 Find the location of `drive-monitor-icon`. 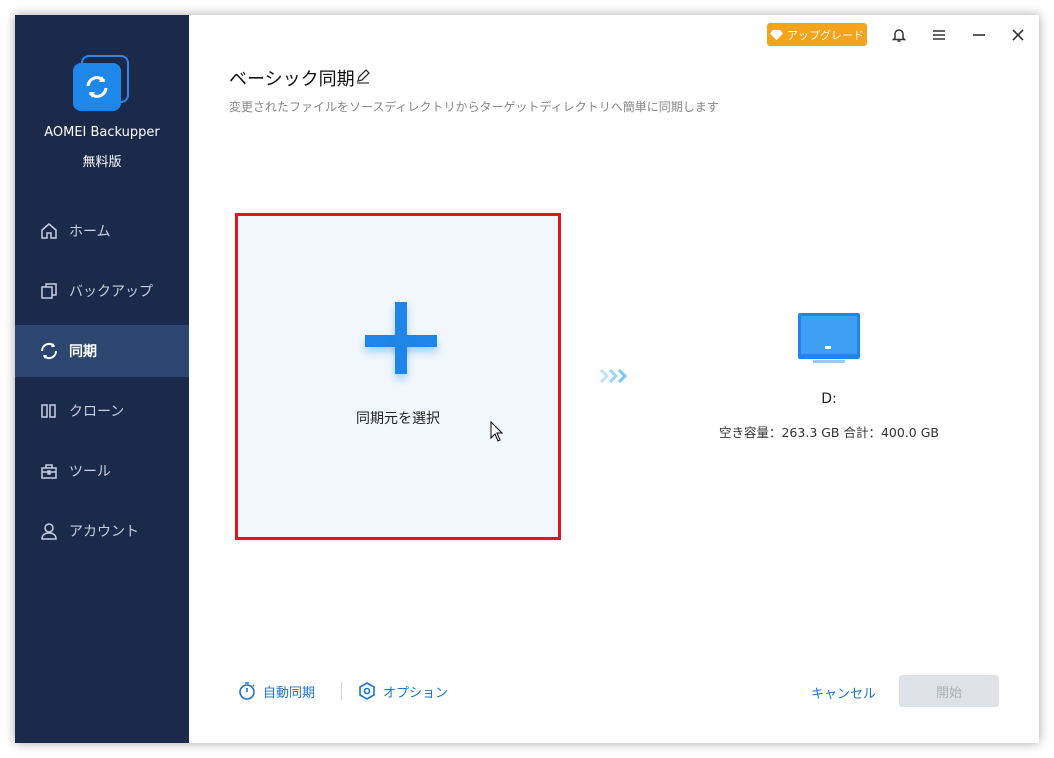

drive-monitor-icon is located at coordinates (829, 338).